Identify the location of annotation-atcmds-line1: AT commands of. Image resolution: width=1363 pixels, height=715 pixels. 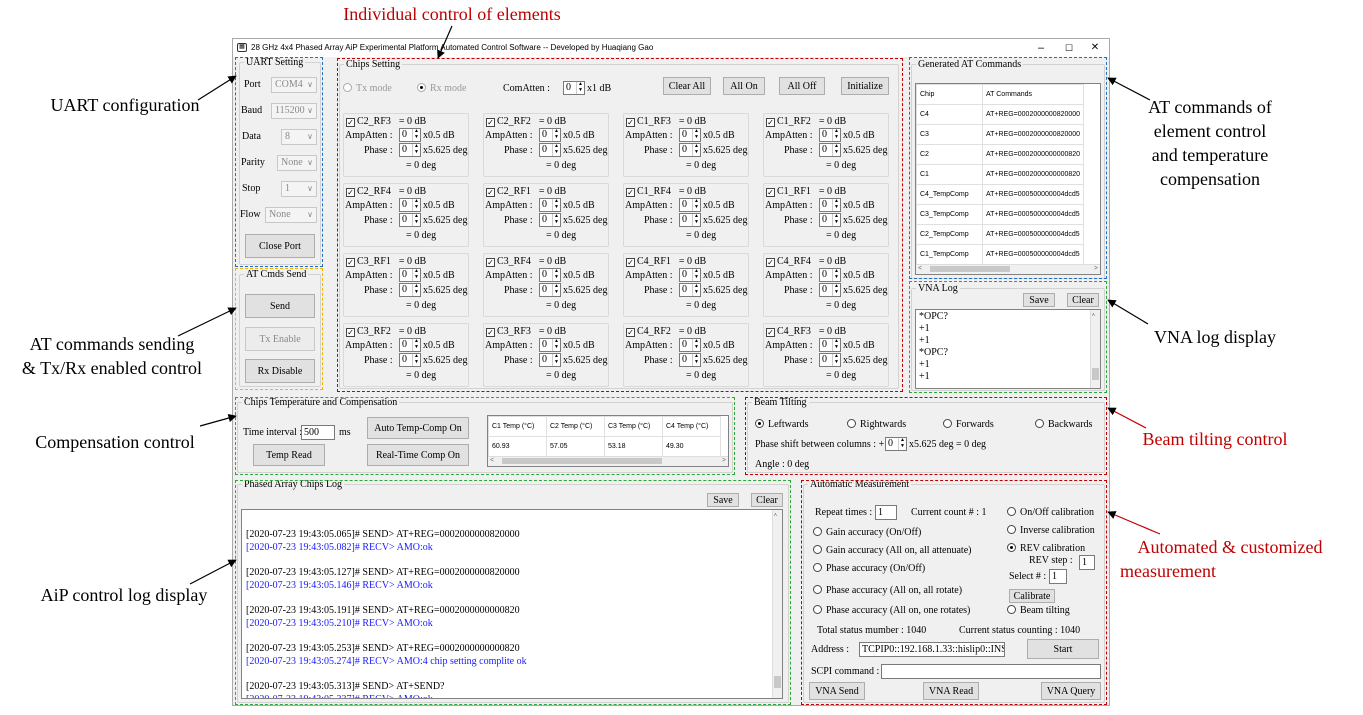
(1210, 107).